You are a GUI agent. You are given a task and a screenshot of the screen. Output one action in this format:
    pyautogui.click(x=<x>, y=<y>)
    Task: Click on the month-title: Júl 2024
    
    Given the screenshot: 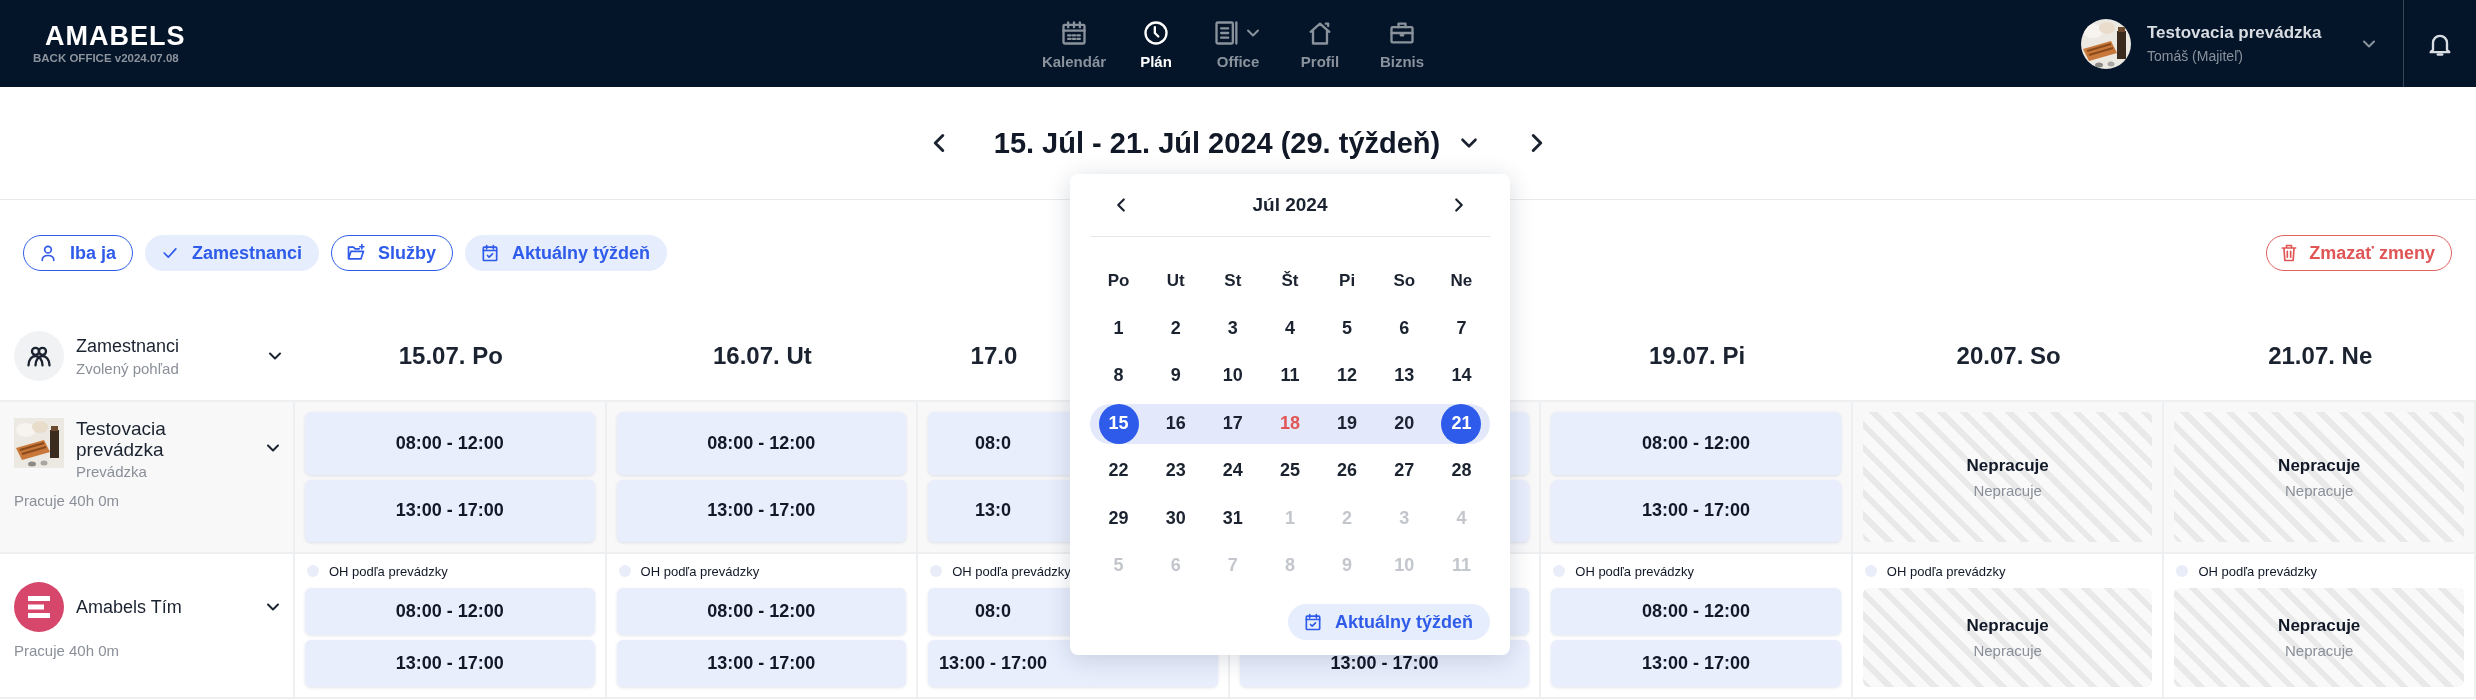 What is the action you would take?
    pyautogui.click(x=1290, y=205)
    